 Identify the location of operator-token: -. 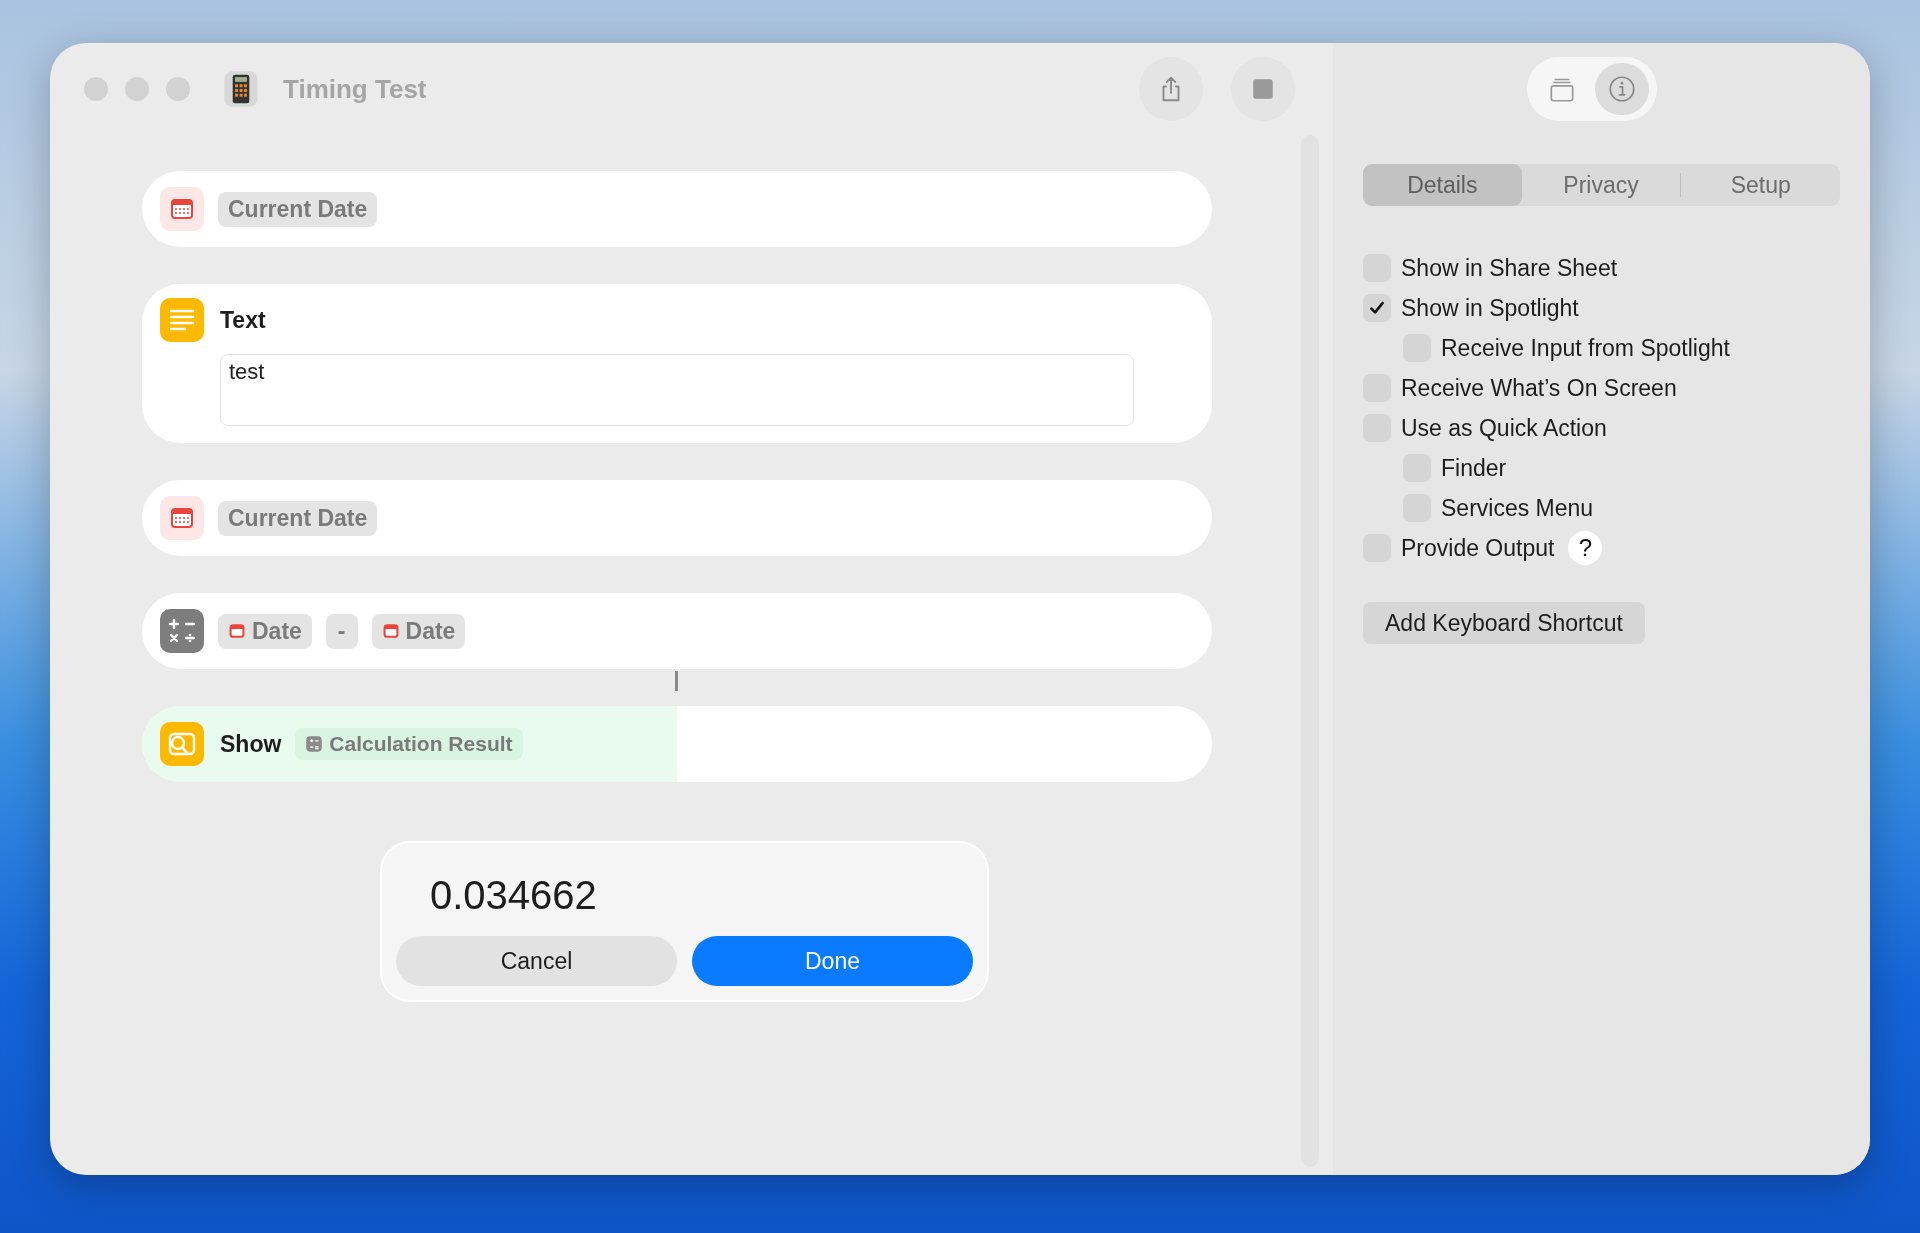
(341, 631).